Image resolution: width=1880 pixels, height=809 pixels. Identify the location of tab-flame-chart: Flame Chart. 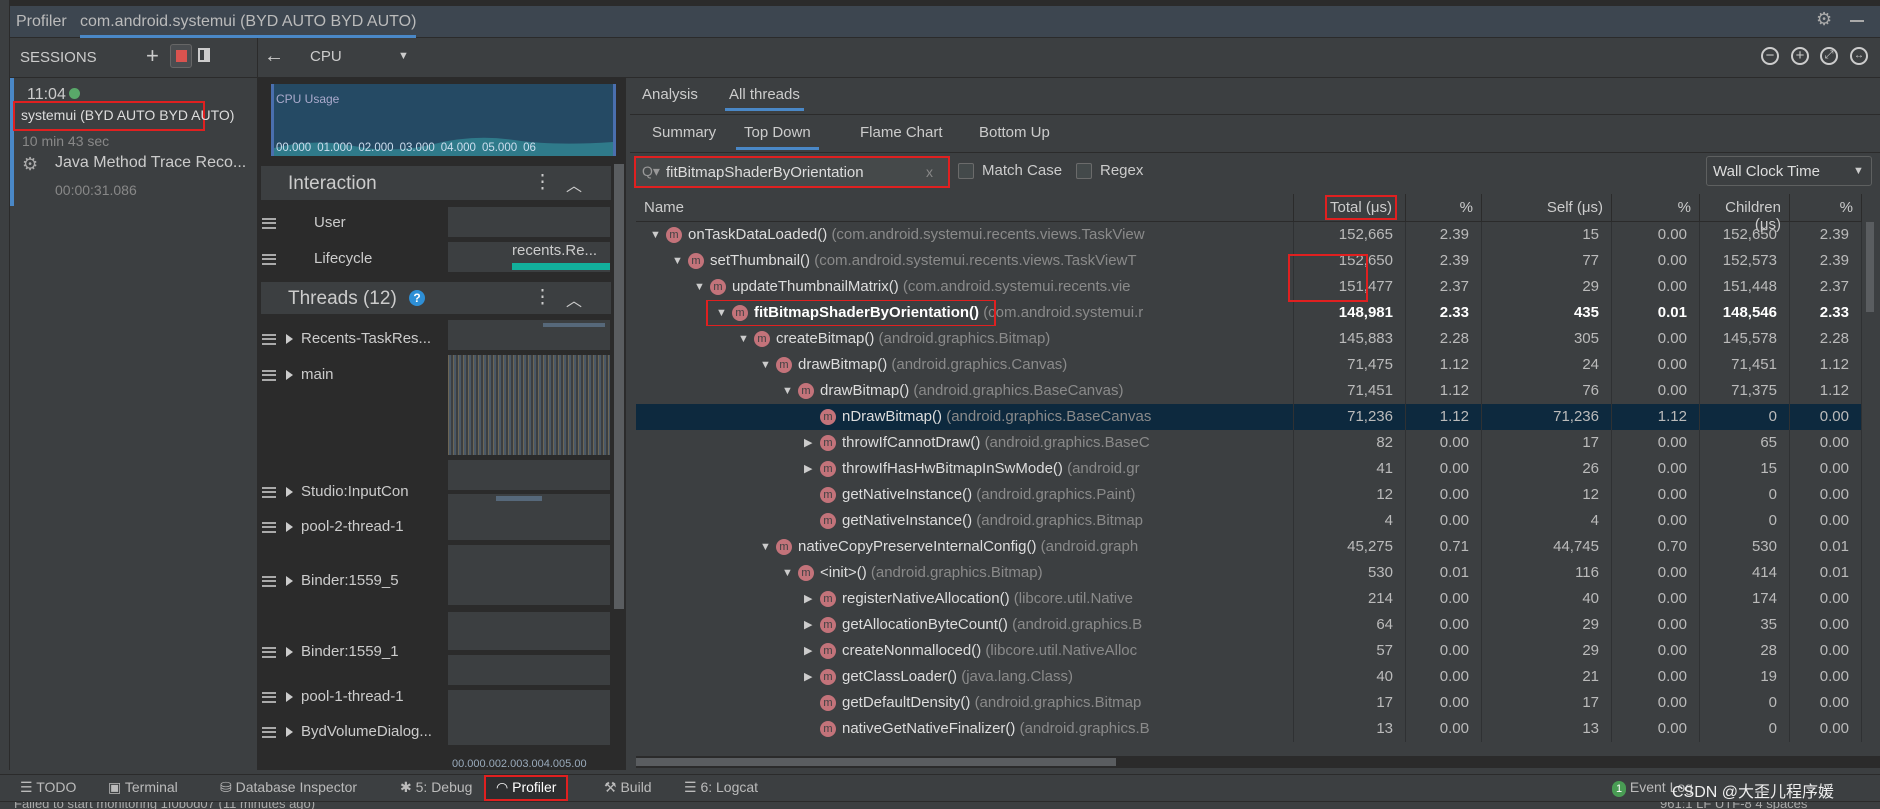
(901, 132).